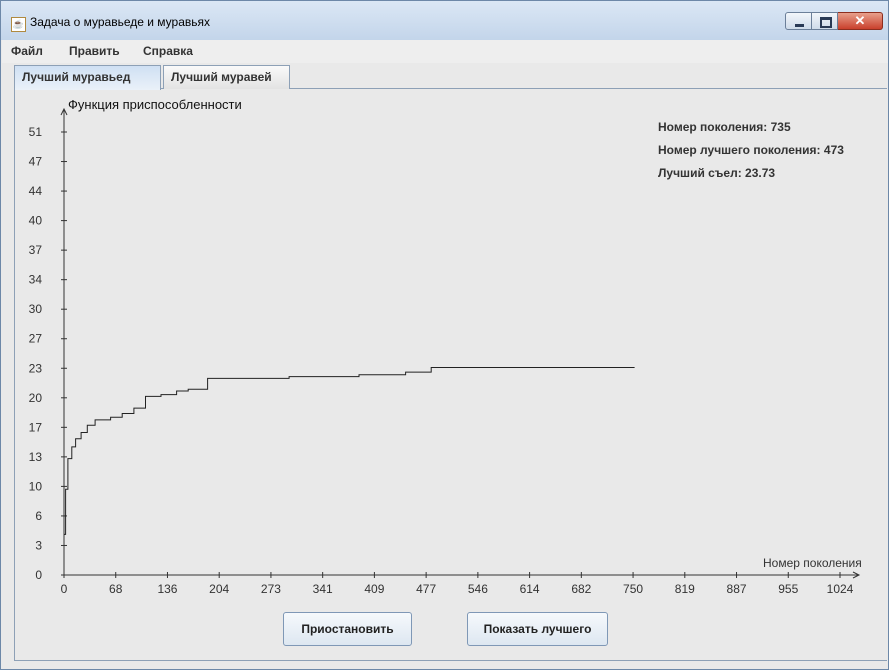 This screenshot has height=670, width=889. What do you see at coordinates (36, 280) in the screenshot?
I see `y-tick-label: 34` at bounding box center [36, 280].